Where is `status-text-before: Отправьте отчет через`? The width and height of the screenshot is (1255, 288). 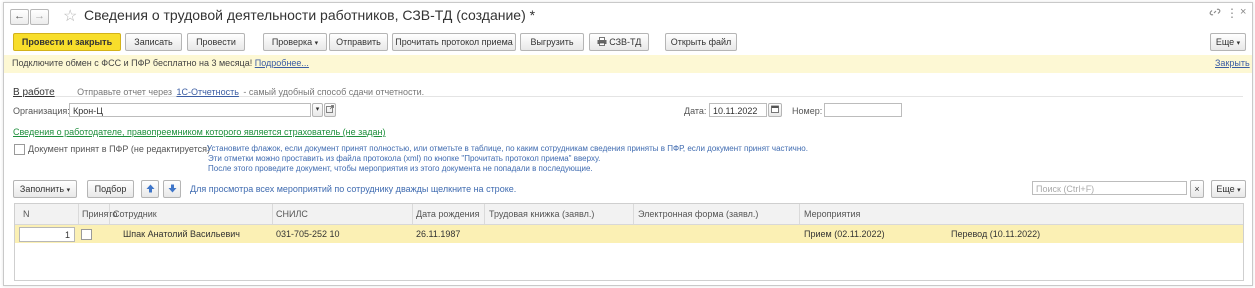 status-text-before: Отправьте отчет через is located at coordinates (125, 92).